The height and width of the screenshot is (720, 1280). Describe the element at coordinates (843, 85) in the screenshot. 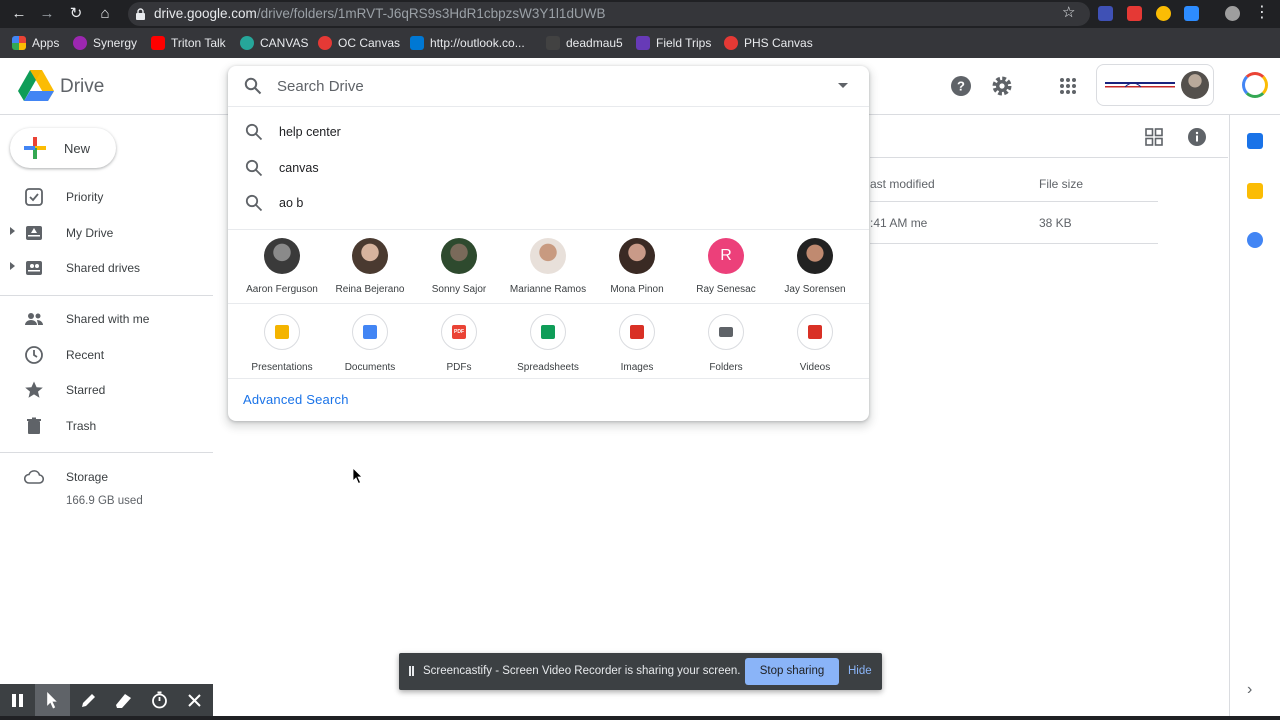

I see `search-options-chevron-icon` at that location.